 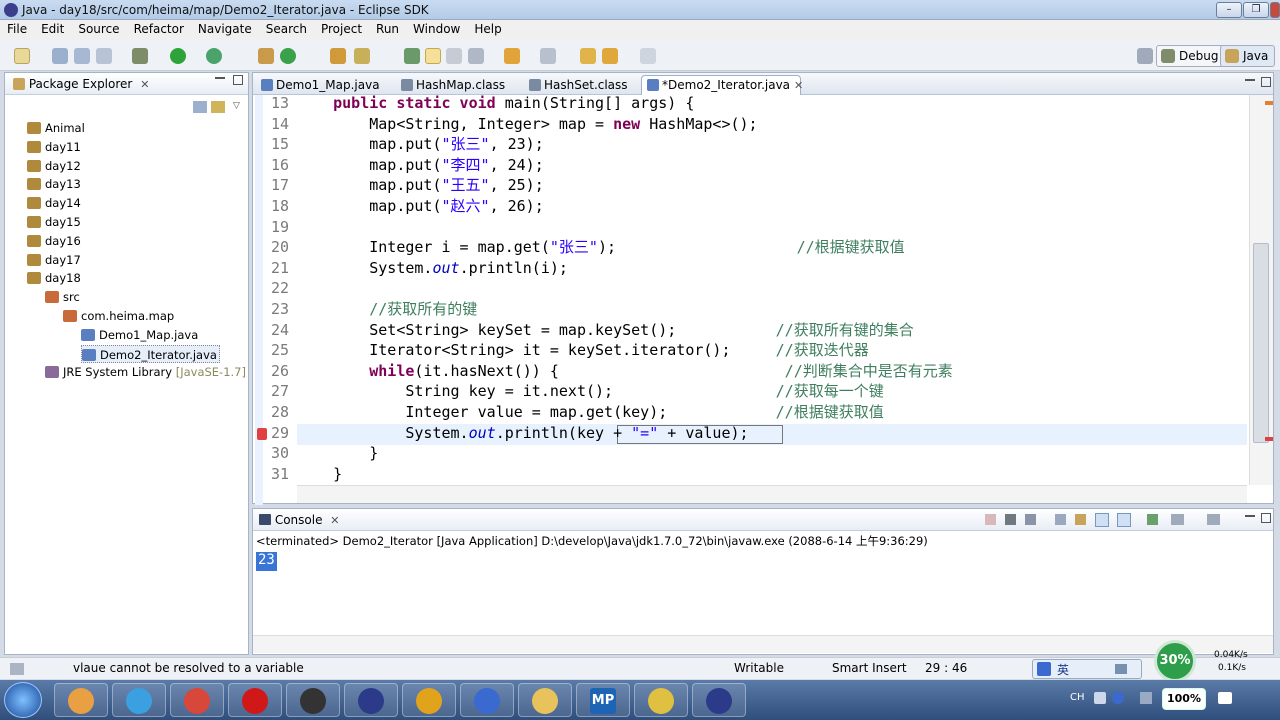 I want to click on terminate-icon, so click(x=990, y=519).